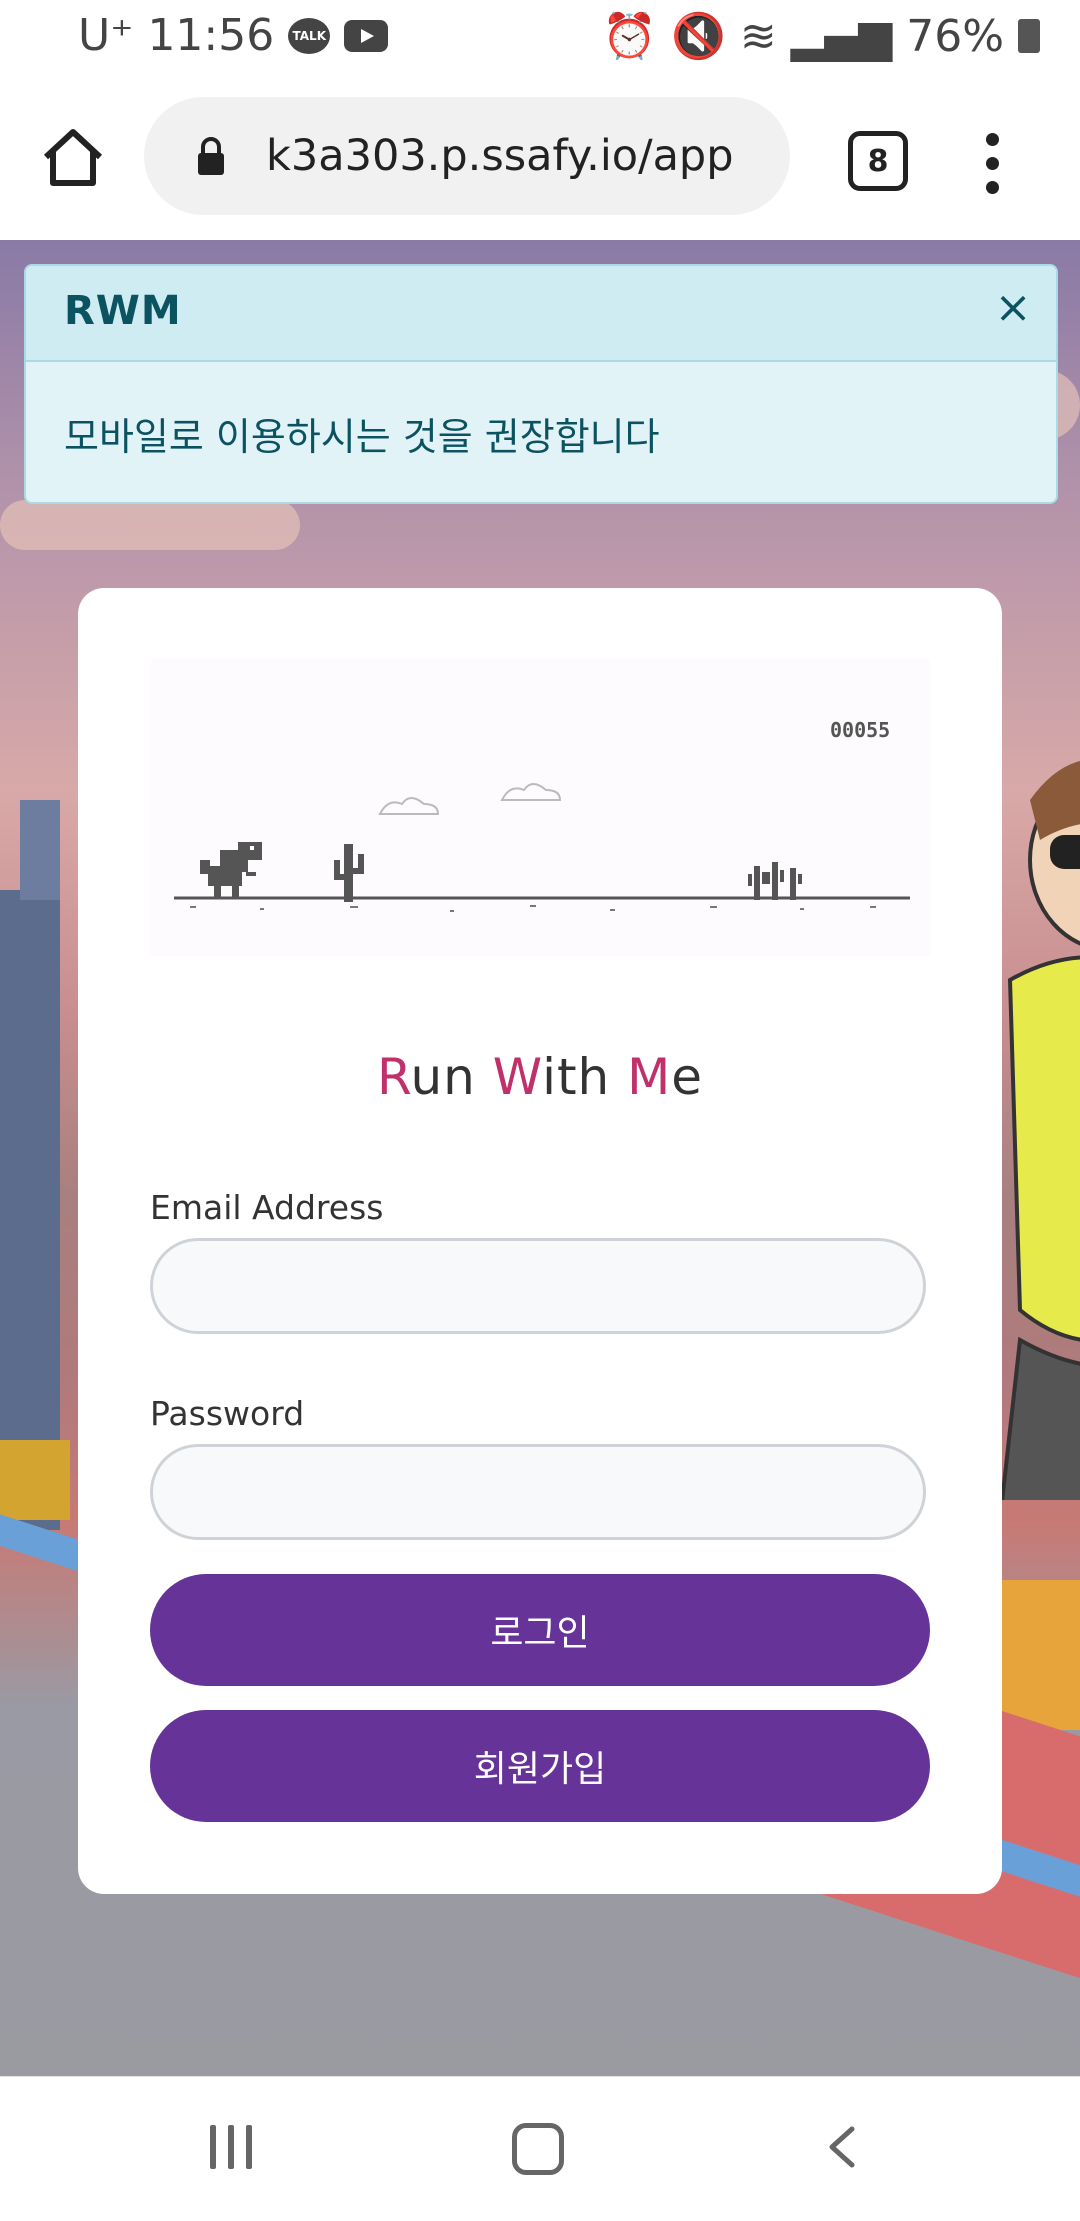 The image size is (1080, 2221). I want to click on brand-text: e, so click(687, 1077).